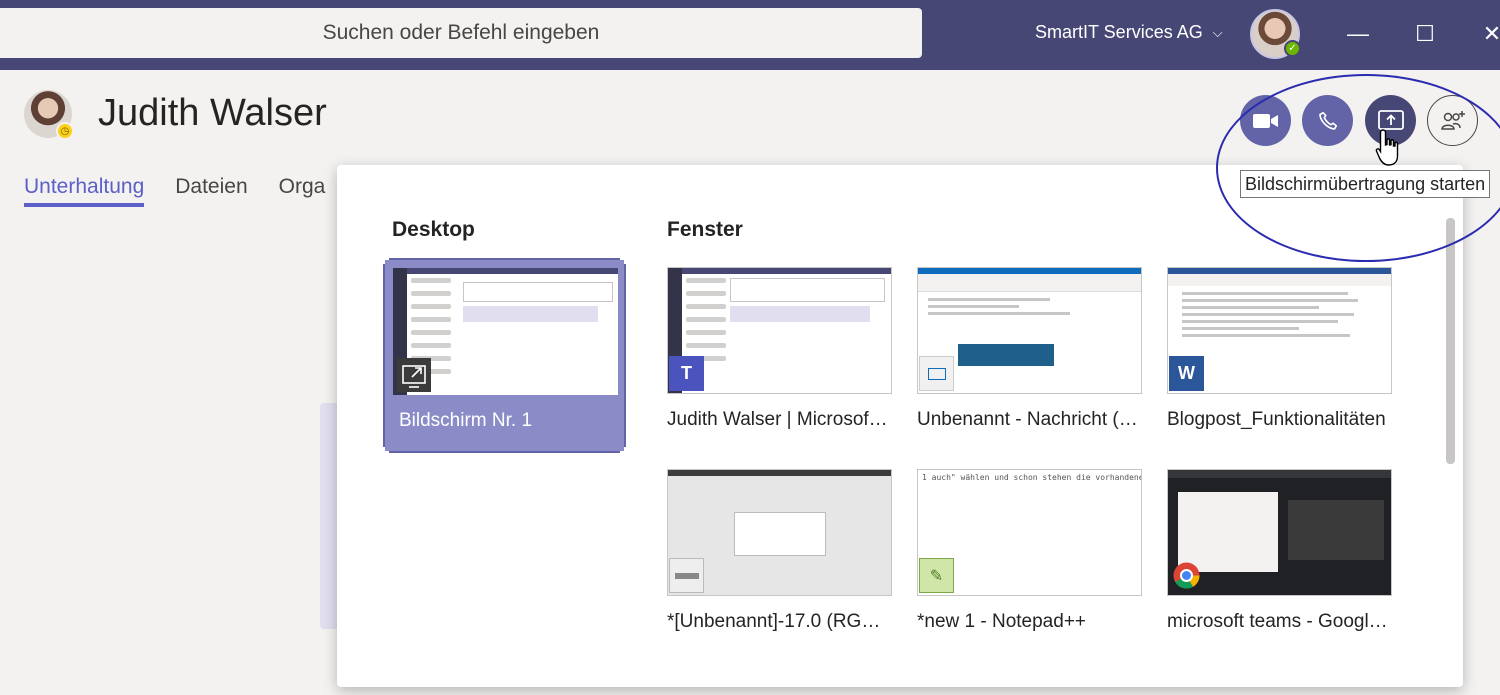  I want to click on close-icon: ✕, so click(1491, 33).